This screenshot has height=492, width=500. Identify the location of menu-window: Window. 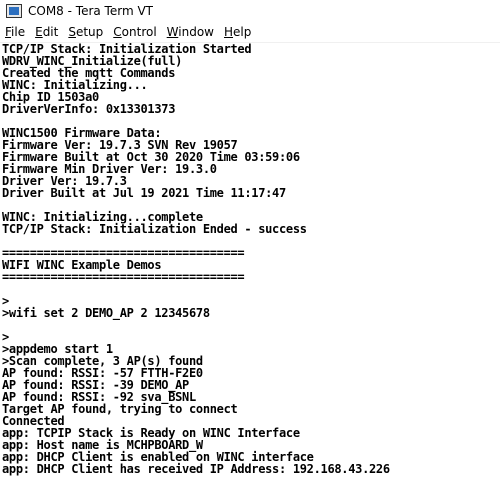
(190, 32).